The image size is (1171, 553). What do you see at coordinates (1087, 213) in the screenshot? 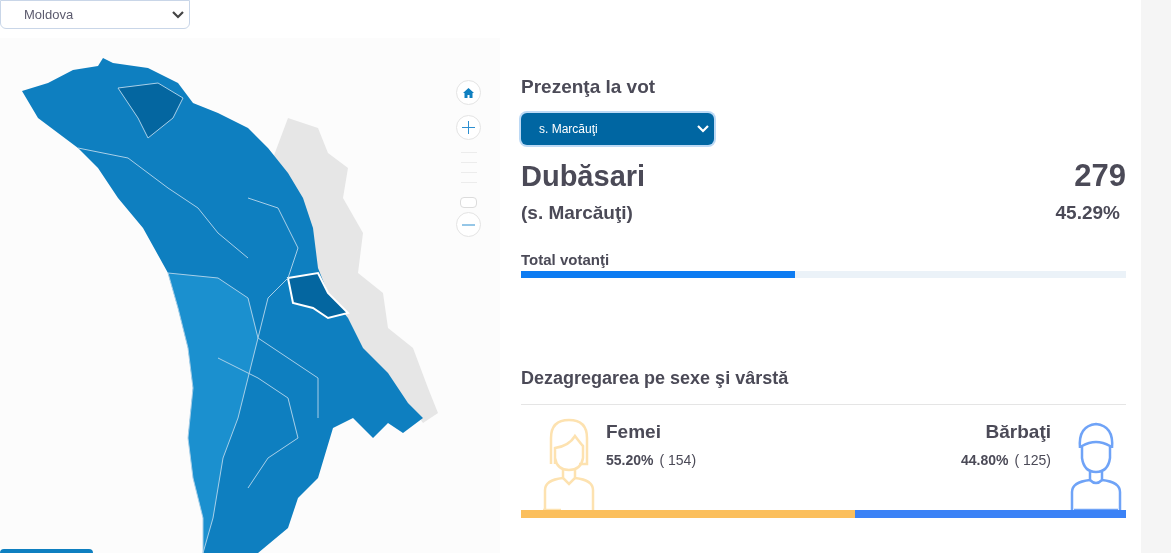
I see `turnout-percent: 45.29%` at bounding box center [1087, 213].